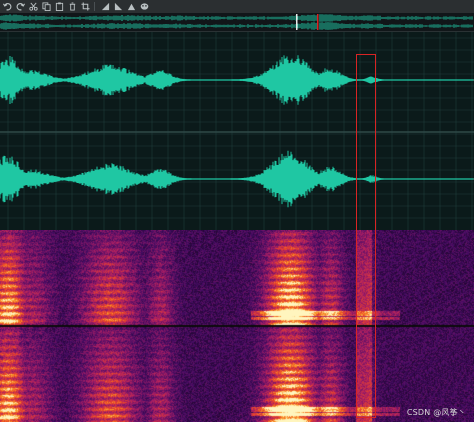 This screenshot has width=474, height=422. What do you see at coordinates (7, 7) in the screenshot?
I see `undo-icon` at bounding box center [7, 7].